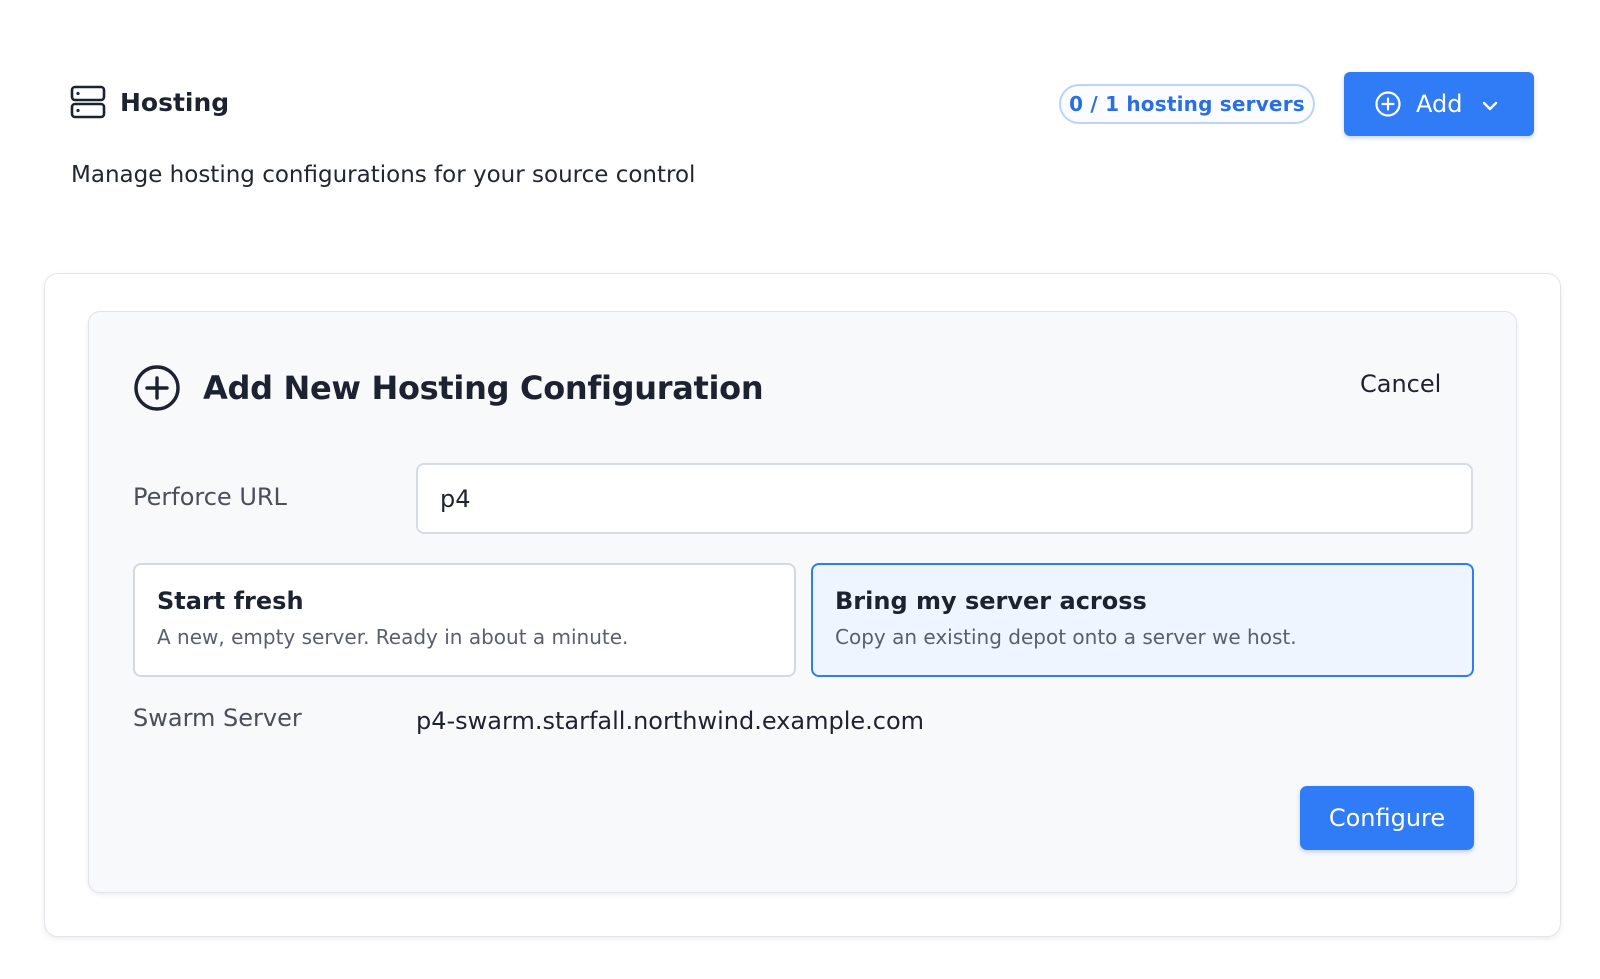 The width and height of the screenshot is (1600, 979). What do you see at coordinates (175, 102) in the screenshot?
I see `page-title: Hosting` at bounding box center [175, 102].